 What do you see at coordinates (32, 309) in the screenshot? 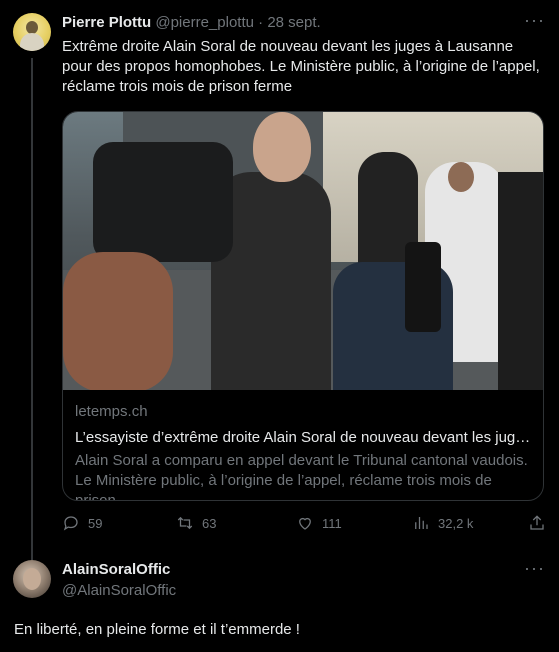
I see `thread-connector-line` at bounding box center [32, 309].